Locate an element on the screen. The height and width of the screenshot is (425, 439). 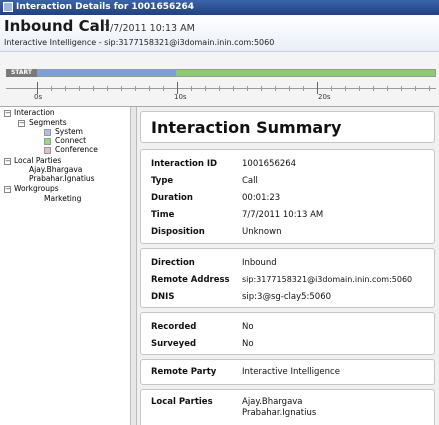
timeline-tick-label: 10s is located at coordinates (180, 97).